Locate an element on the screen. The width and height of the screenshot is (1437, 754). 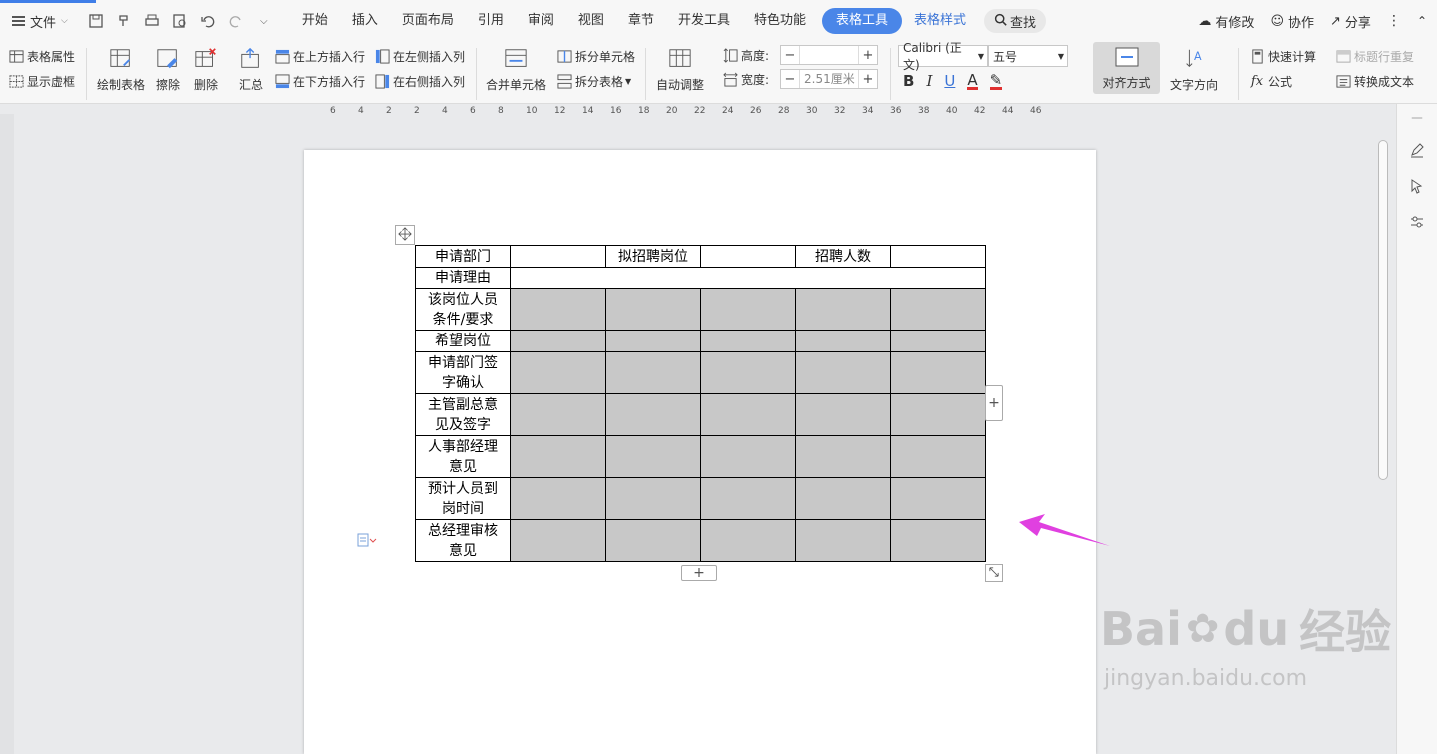
table-cell: 申请理由 is located at coordinates (463, 278).